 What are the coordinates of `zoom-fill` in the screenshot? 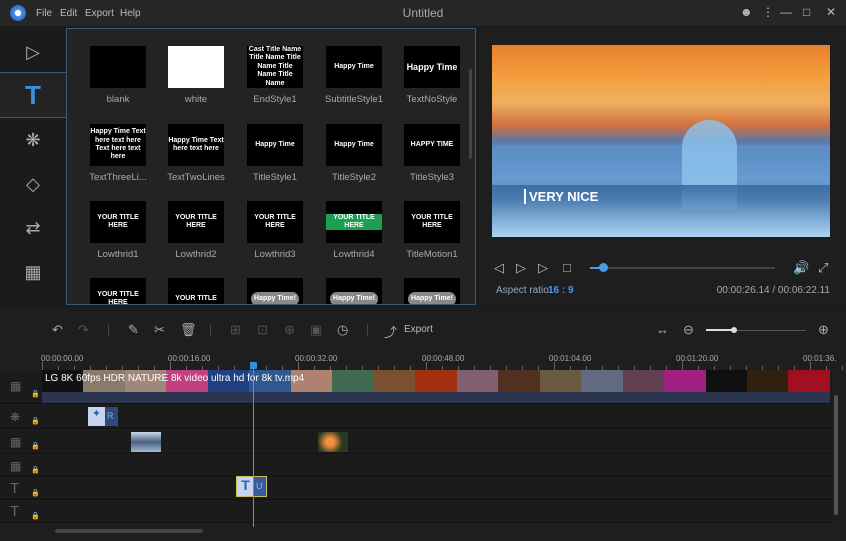 It's located at (720, 330).